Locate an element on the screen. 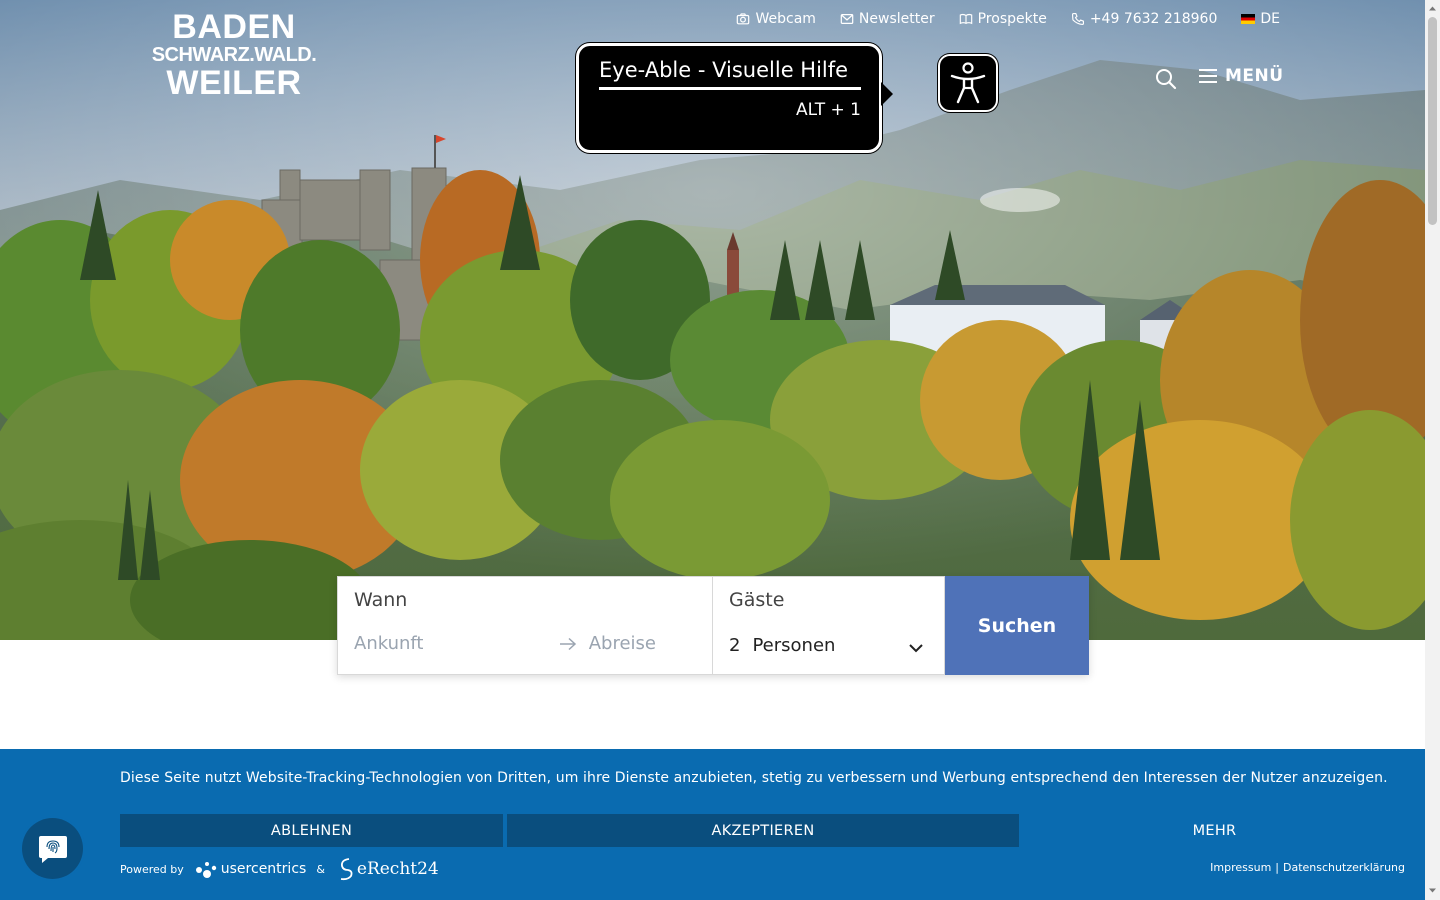 This screenshot has height=900, width=1440. nav-language: DE is located at coordinates (1260, 19).